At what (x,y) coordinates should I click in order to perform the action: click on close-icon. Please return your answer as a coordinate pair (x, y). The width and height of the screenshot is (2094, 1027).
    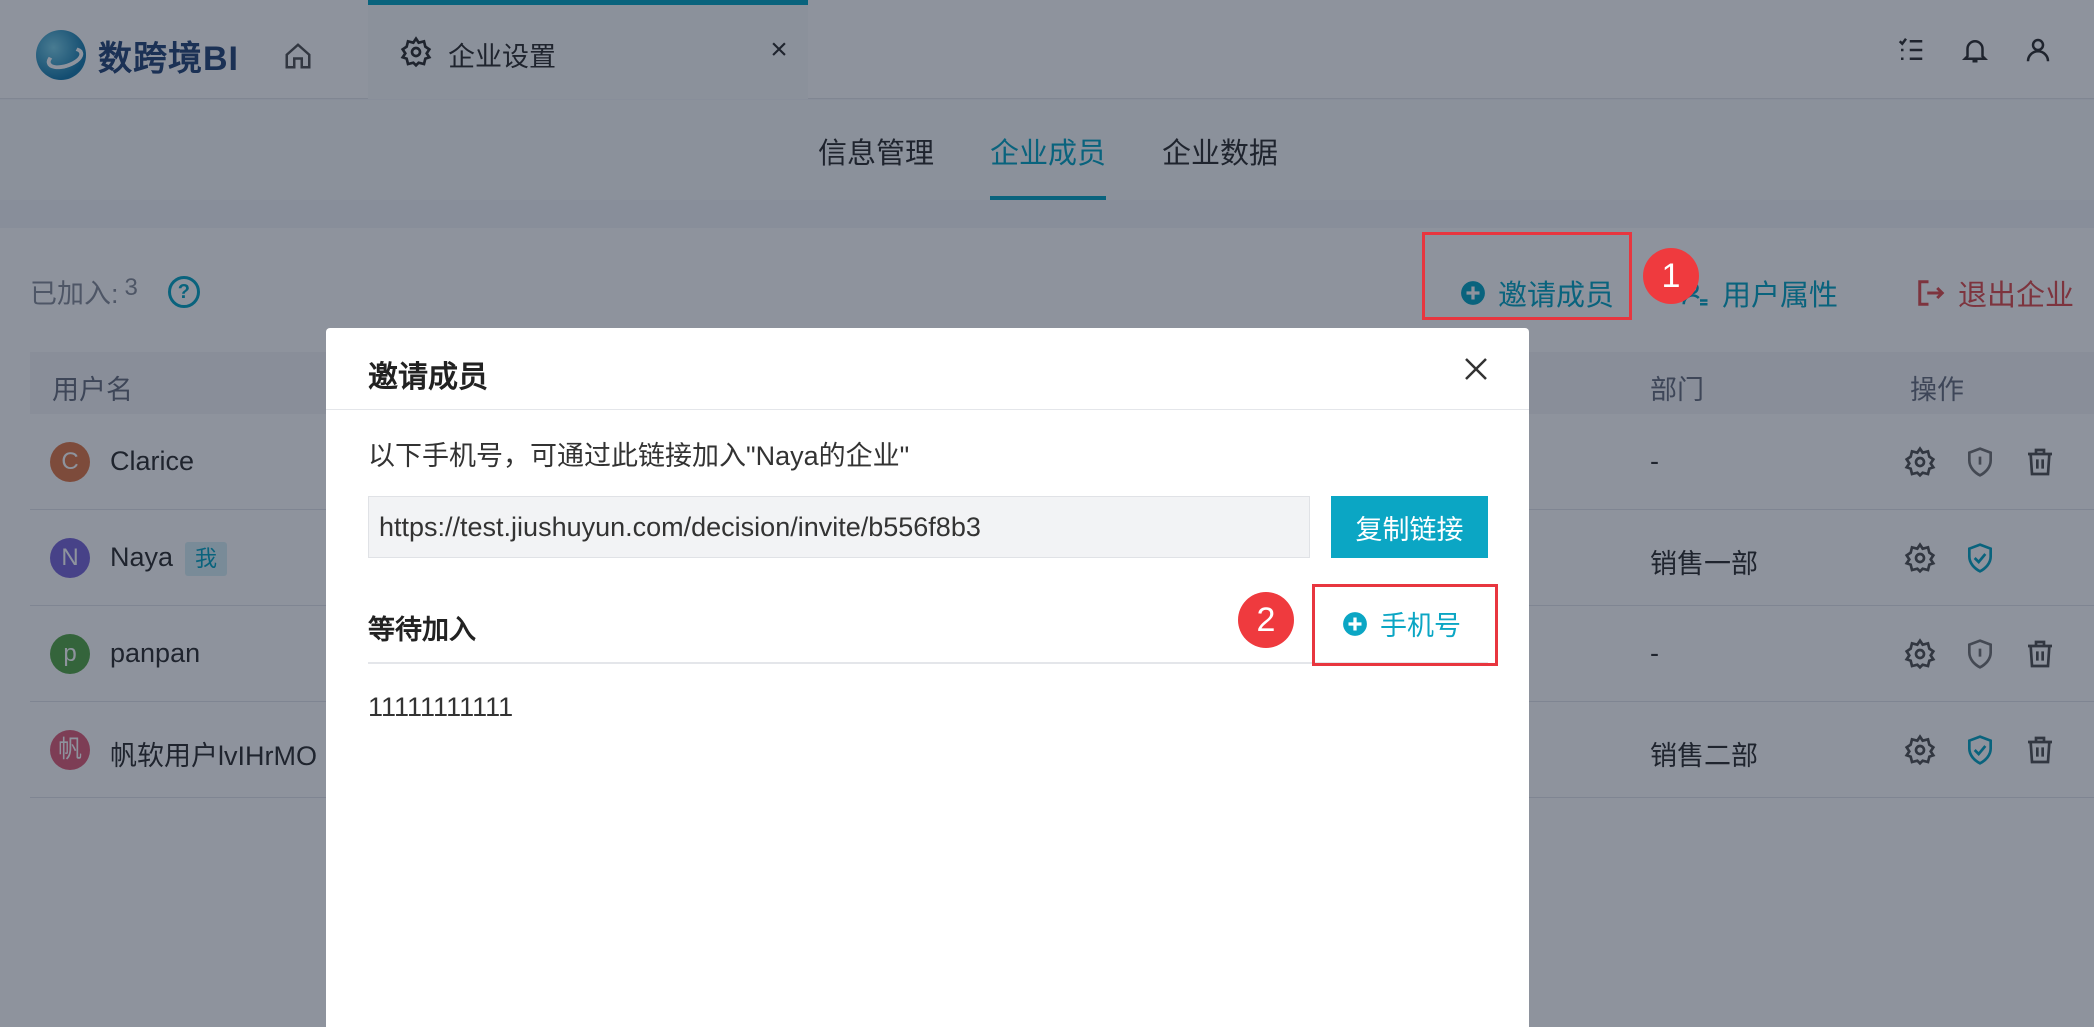
    Looking at the image, I should click on (1476, 369).